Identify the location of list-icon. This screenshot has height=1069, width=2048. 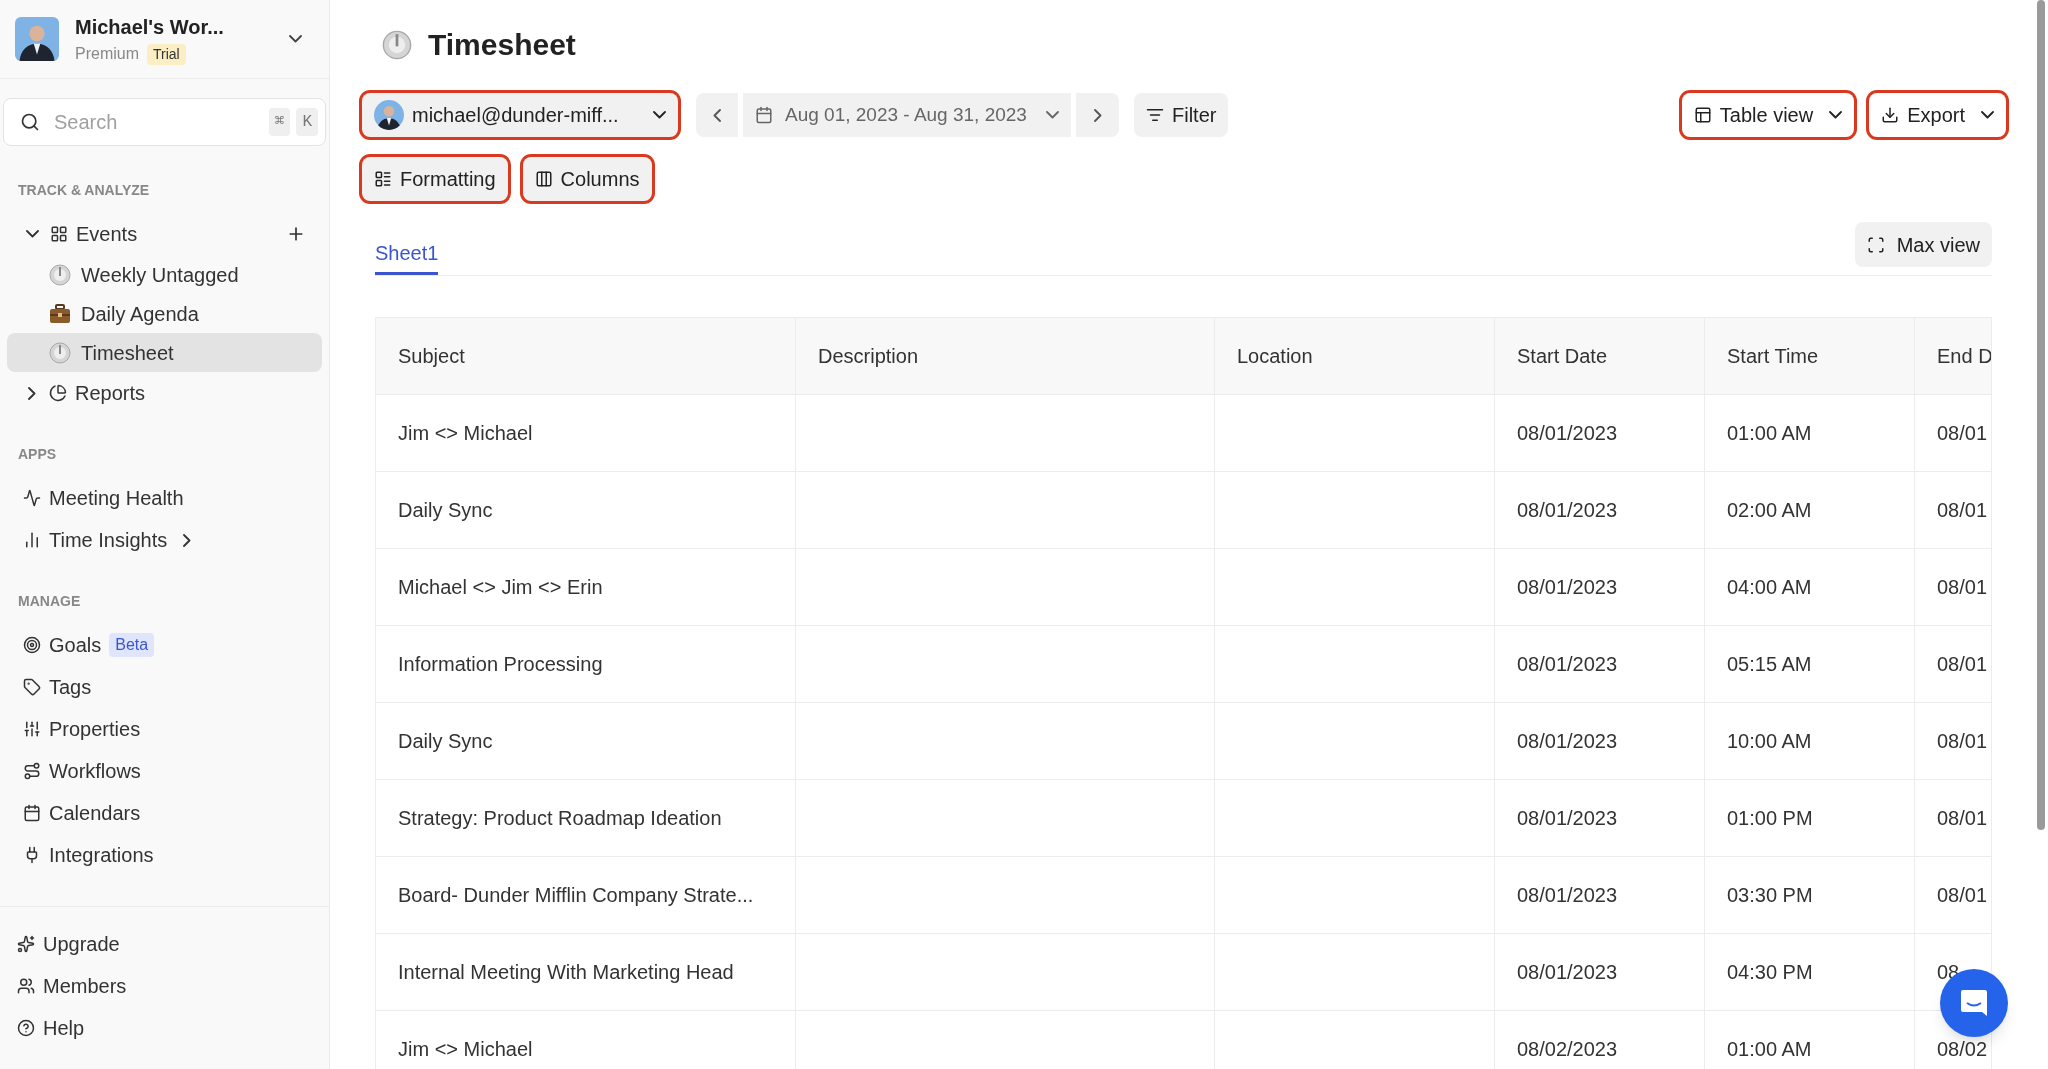
(383, 179).